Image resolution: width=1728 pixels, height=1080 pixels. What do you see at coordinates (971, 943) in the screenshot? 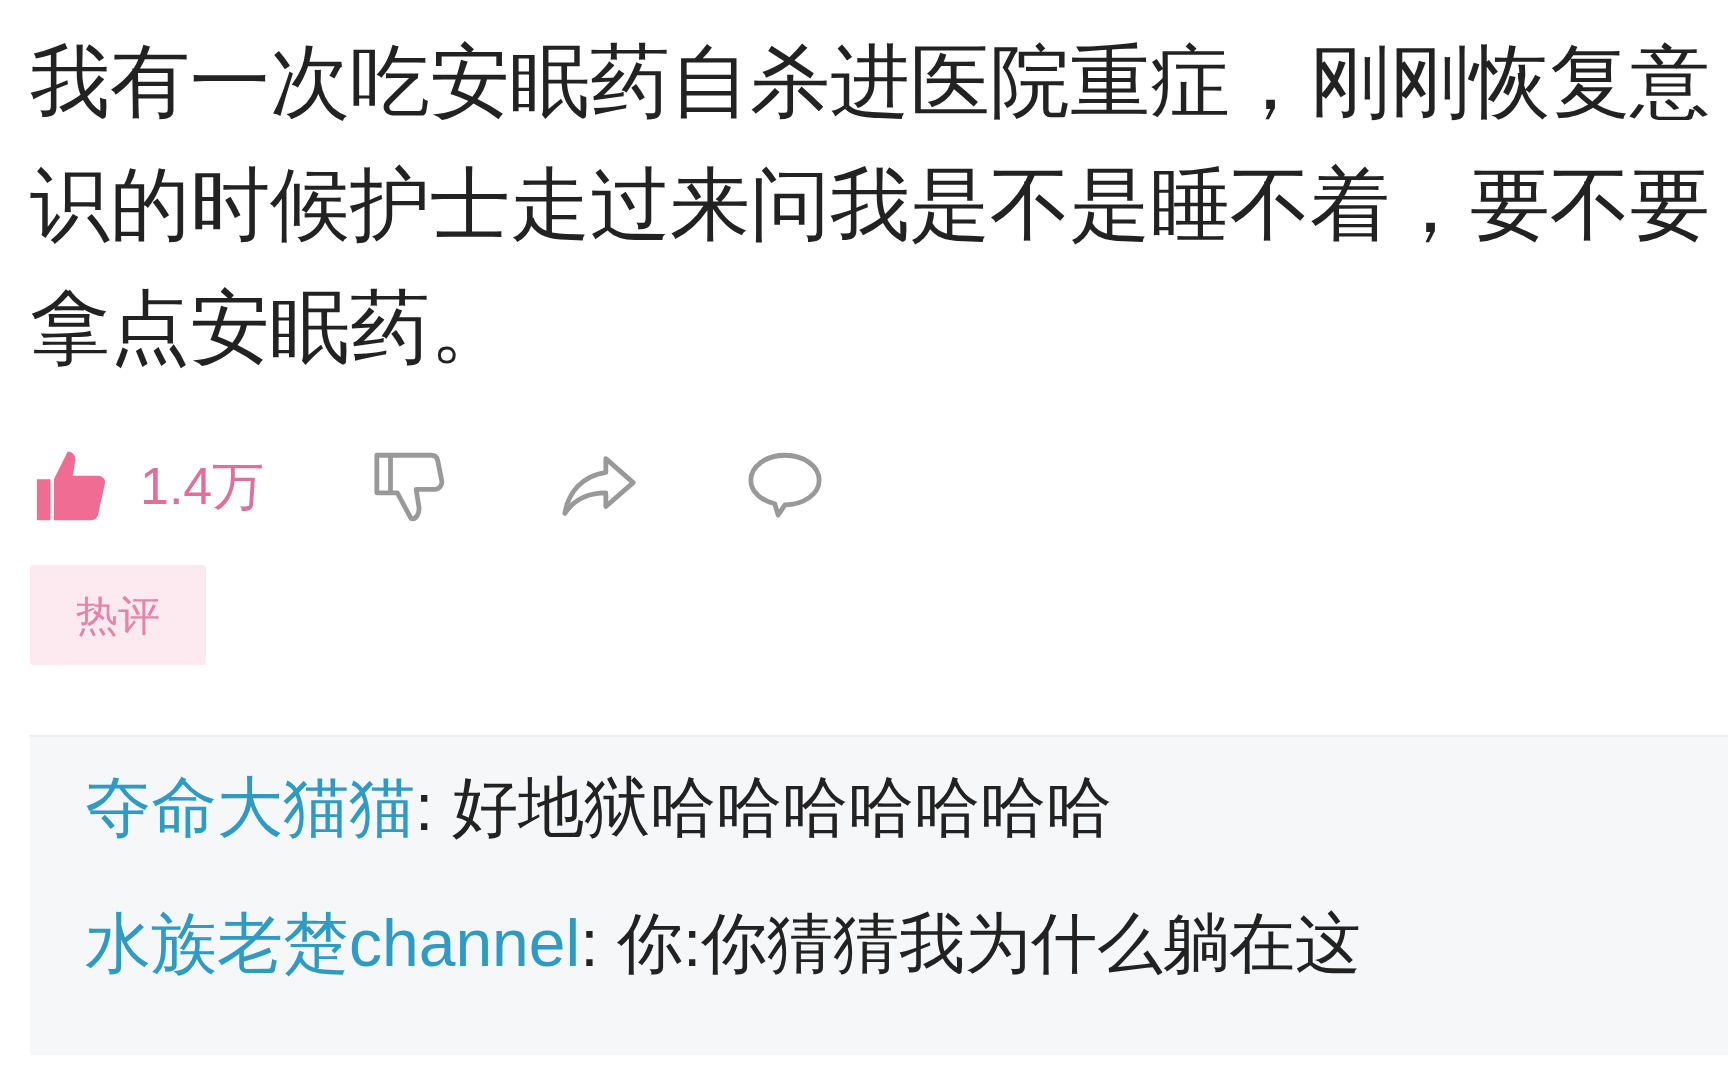
I see `reply-text: : 你:你猜猜我为什么躺在这` at bounding box center [971, 943].